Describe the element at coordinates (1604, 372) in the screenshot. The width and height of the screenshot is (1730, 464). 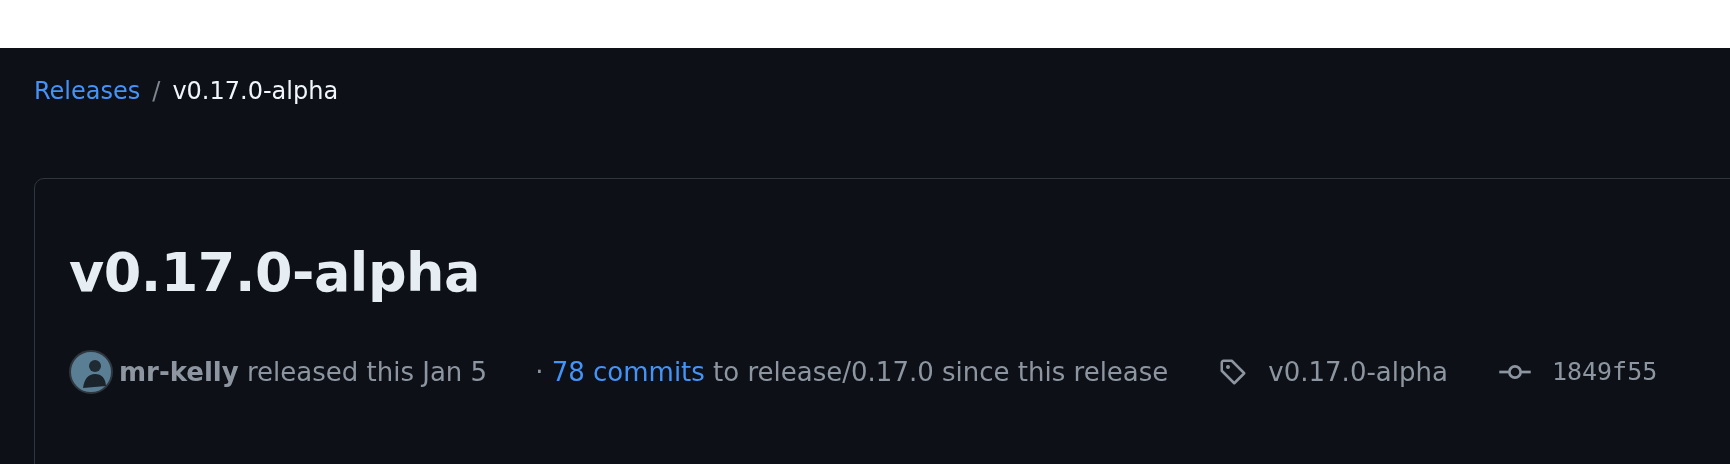
I see `commit-link: 1849f55` at that location.